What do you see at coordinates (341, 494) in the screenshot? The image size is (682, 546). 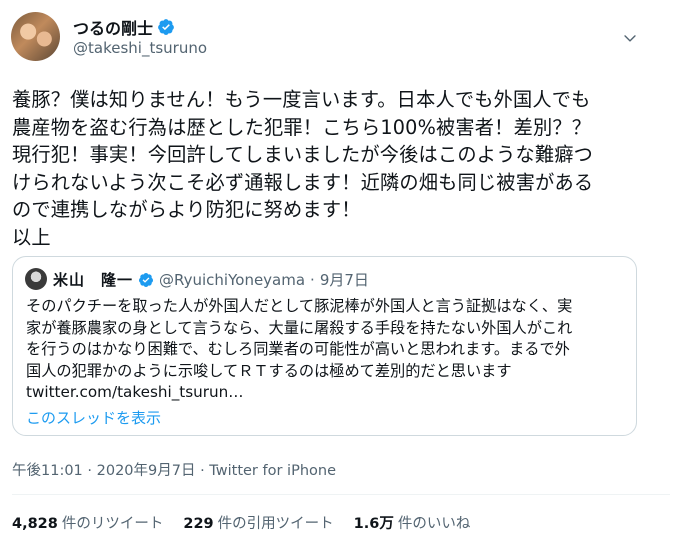 I see `divider` at bounding box center [341, 494].